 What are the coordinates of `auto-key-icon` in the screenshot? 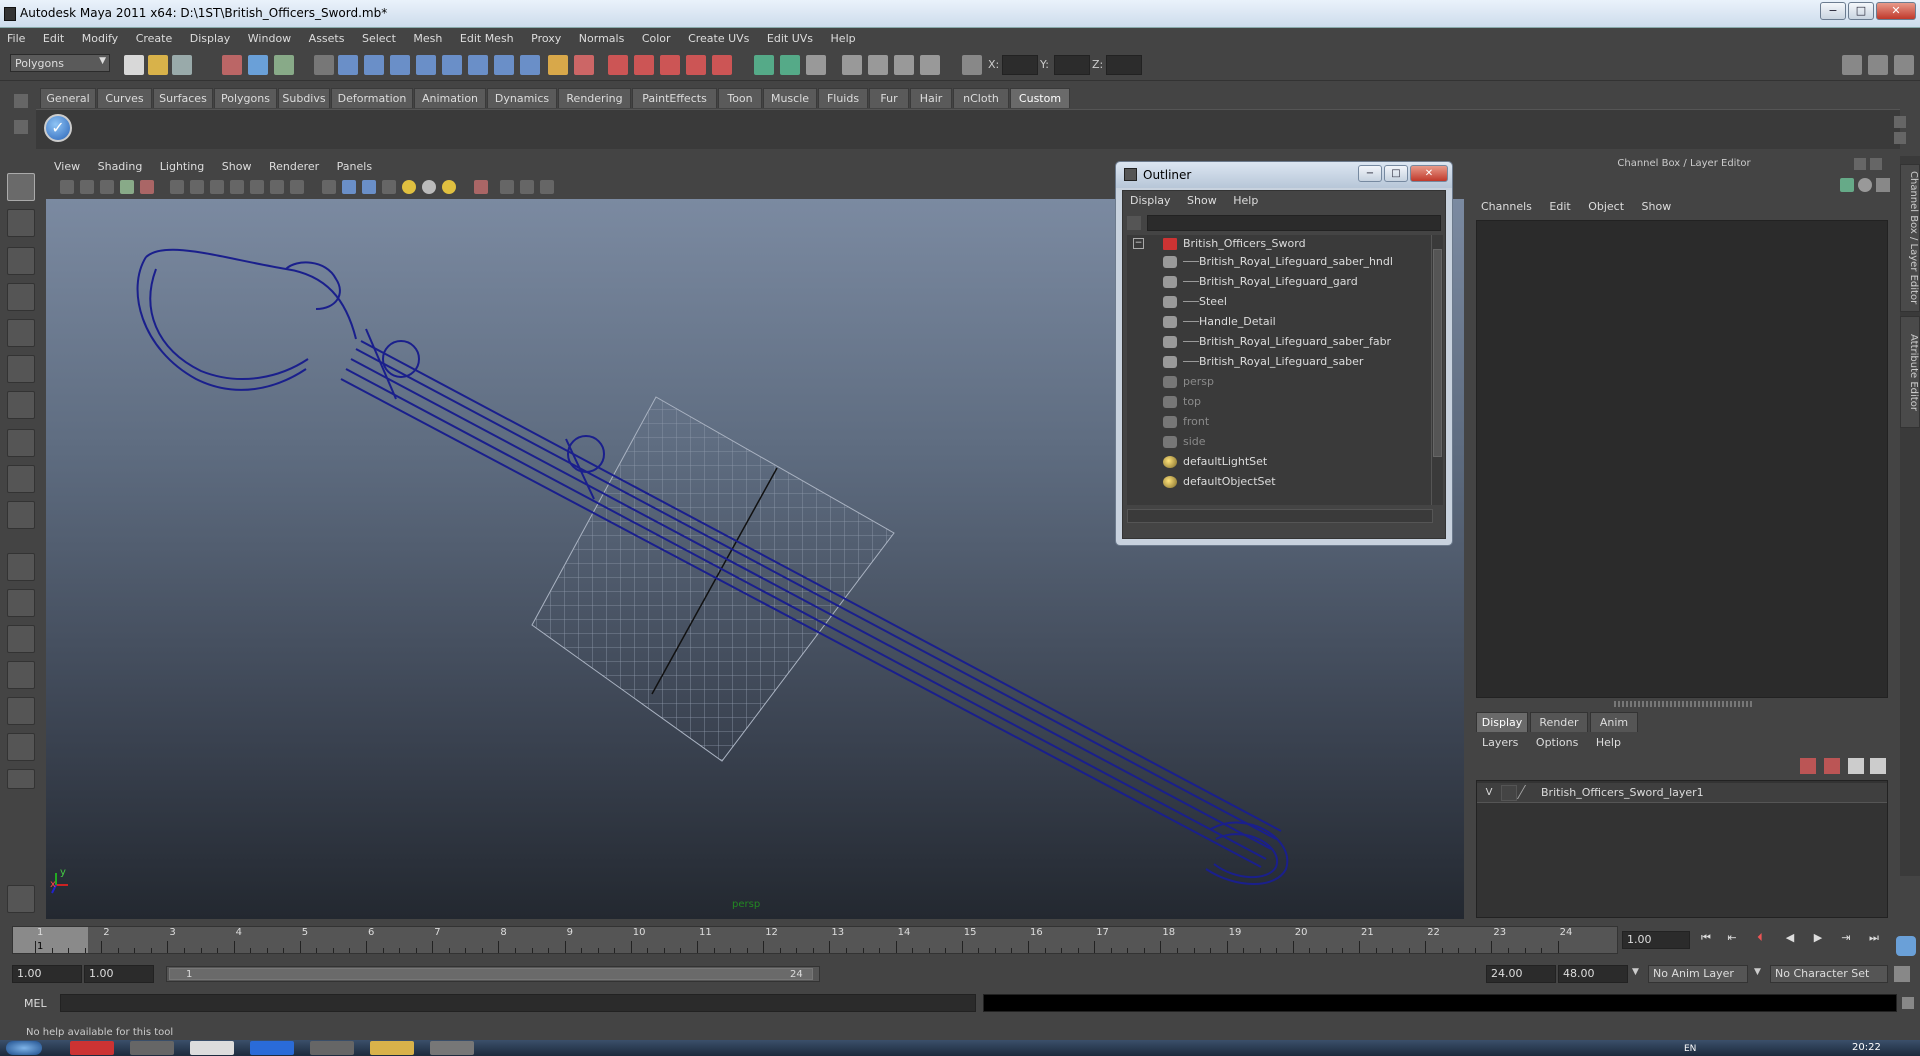 It's located at (1902, 974).